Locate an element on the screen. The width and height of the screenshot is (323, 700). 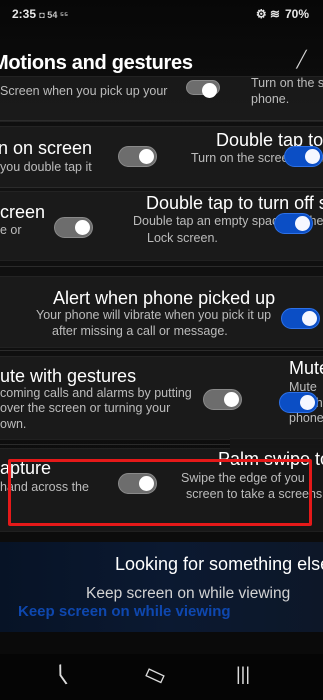
back-arrow-icon: ⟋ is located at coordinates (301, 60).